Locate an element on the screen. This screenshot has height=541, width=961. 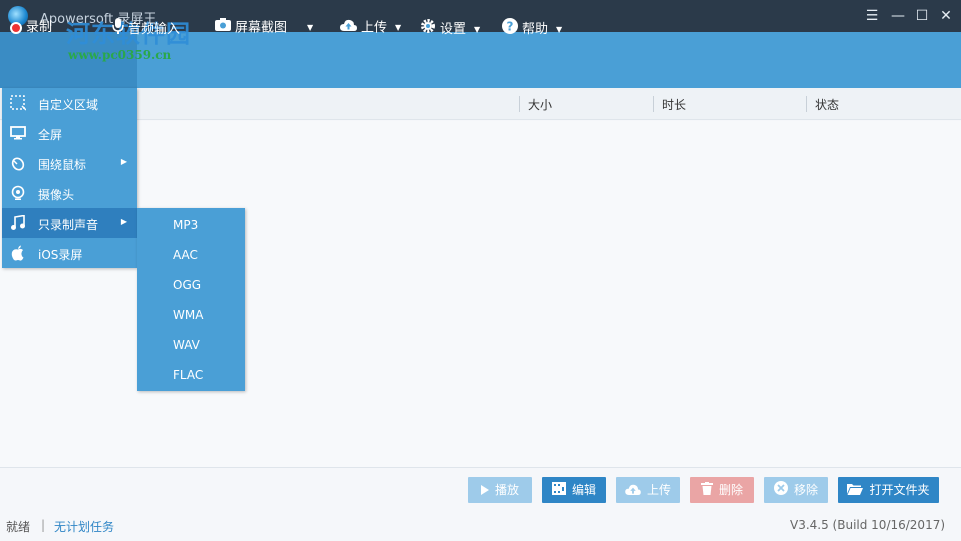
status-text: 就绪 is located at coordinates (18, 527).